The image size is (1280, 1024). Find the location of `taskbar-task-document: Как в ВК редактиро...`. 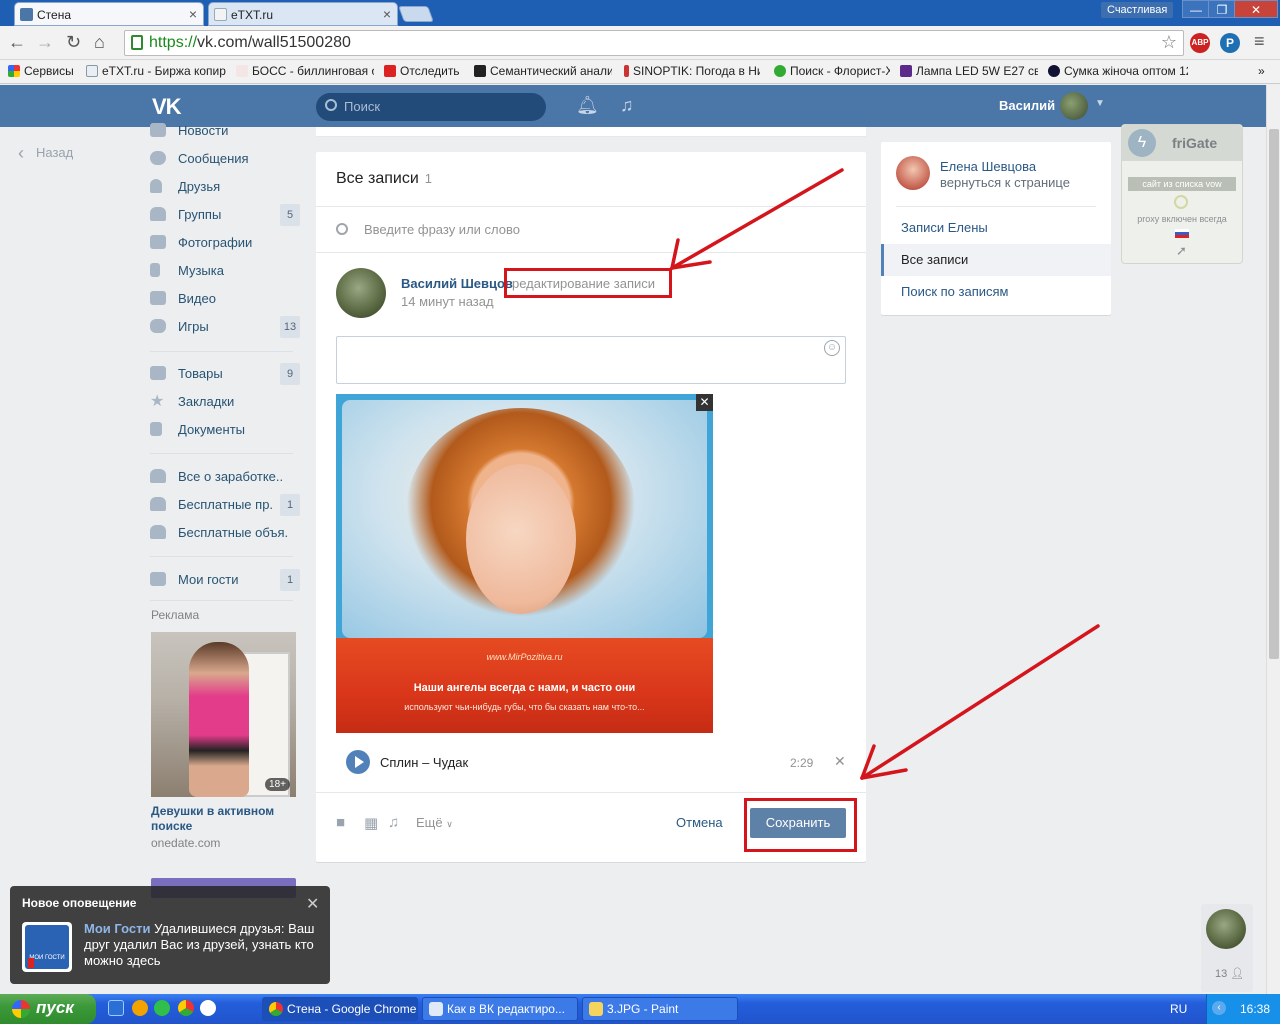

taskbar-task-document: Как в ВК редактиро... is located at coordinates (500, 1009).